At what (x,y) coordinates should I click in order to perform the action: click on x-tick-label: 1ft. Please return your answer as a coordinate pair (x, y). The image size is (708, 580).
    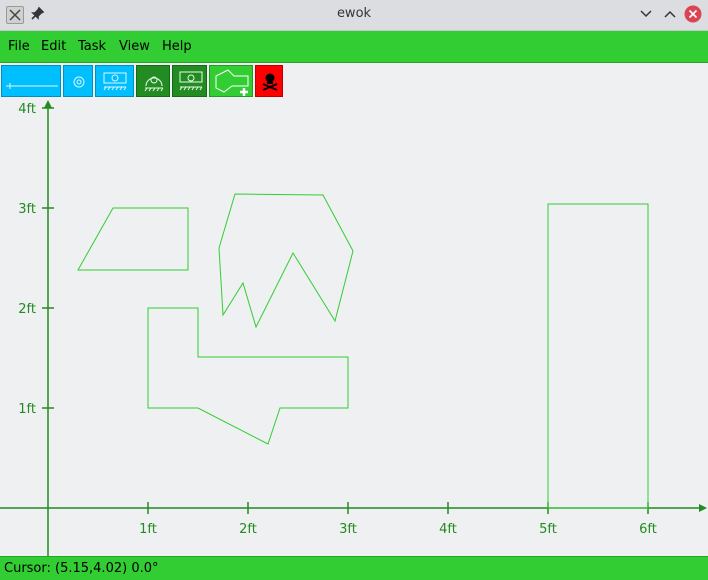
    Looking at the image, I should click on (148, 529).